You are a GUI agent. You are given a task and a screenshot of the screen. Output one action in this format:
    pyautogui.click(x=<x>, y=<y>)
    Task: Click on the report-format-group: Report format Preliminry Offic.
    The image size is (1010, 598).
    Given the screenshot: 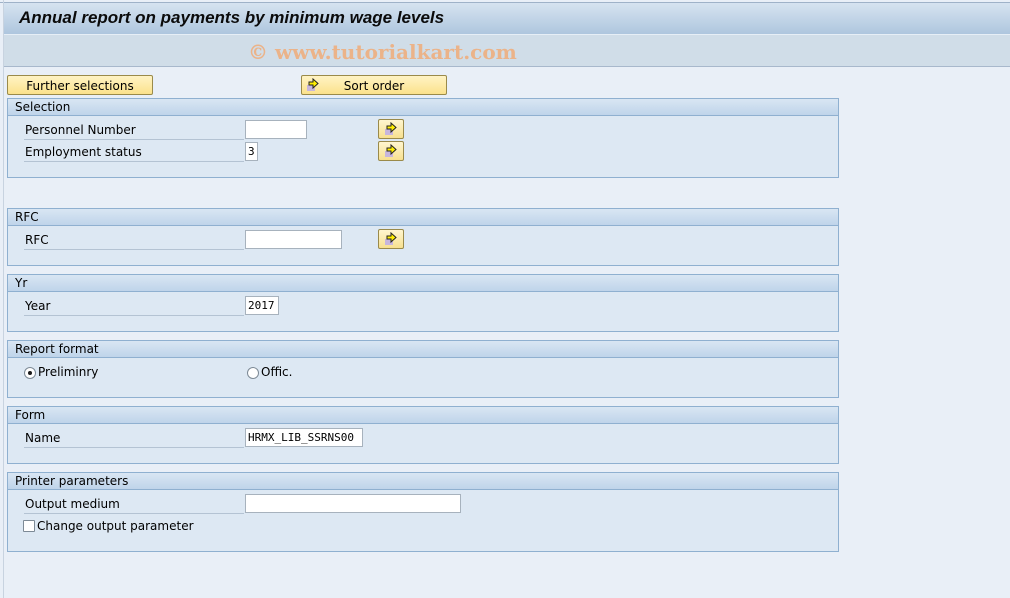 What is the action you would take?
    pyautogui.click(x=423, y=369)
    